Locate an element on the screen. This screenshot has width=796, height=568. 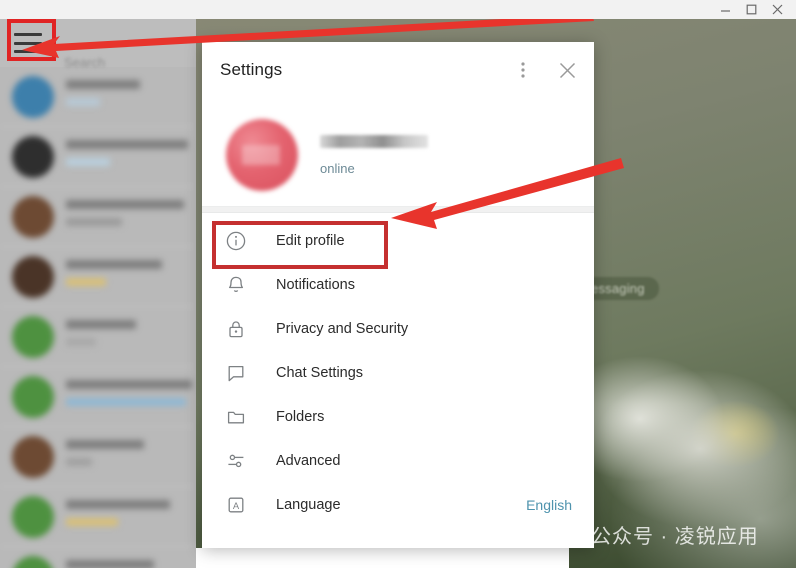
menu-item-chat-settings: Chat Settings is located at coordinates (398, 373).